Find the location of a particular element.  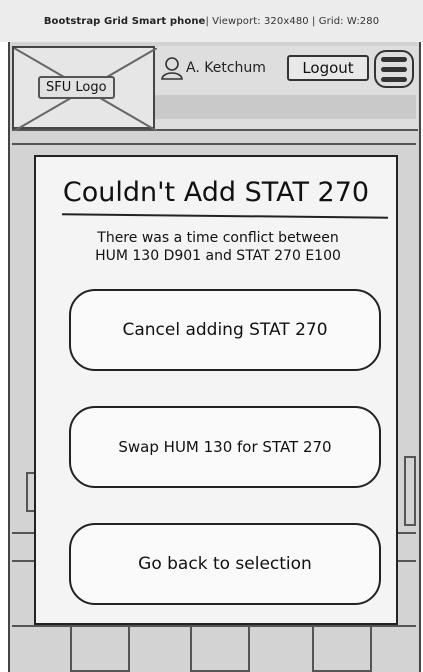

user-icon is located at coordinates (172, 68).